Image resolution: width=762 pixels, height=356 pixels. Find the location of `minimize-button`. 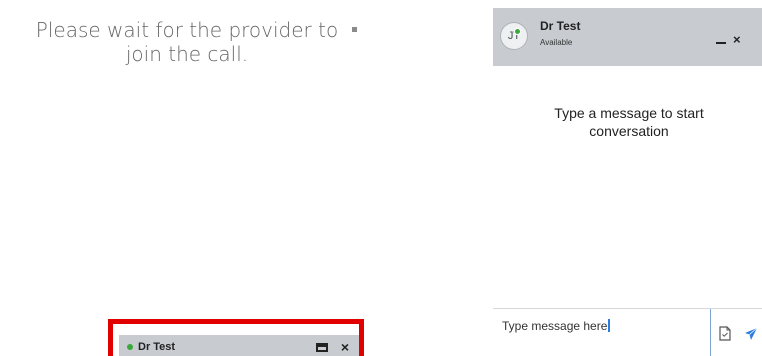

minimize-button is located at coordinates (721, 43).